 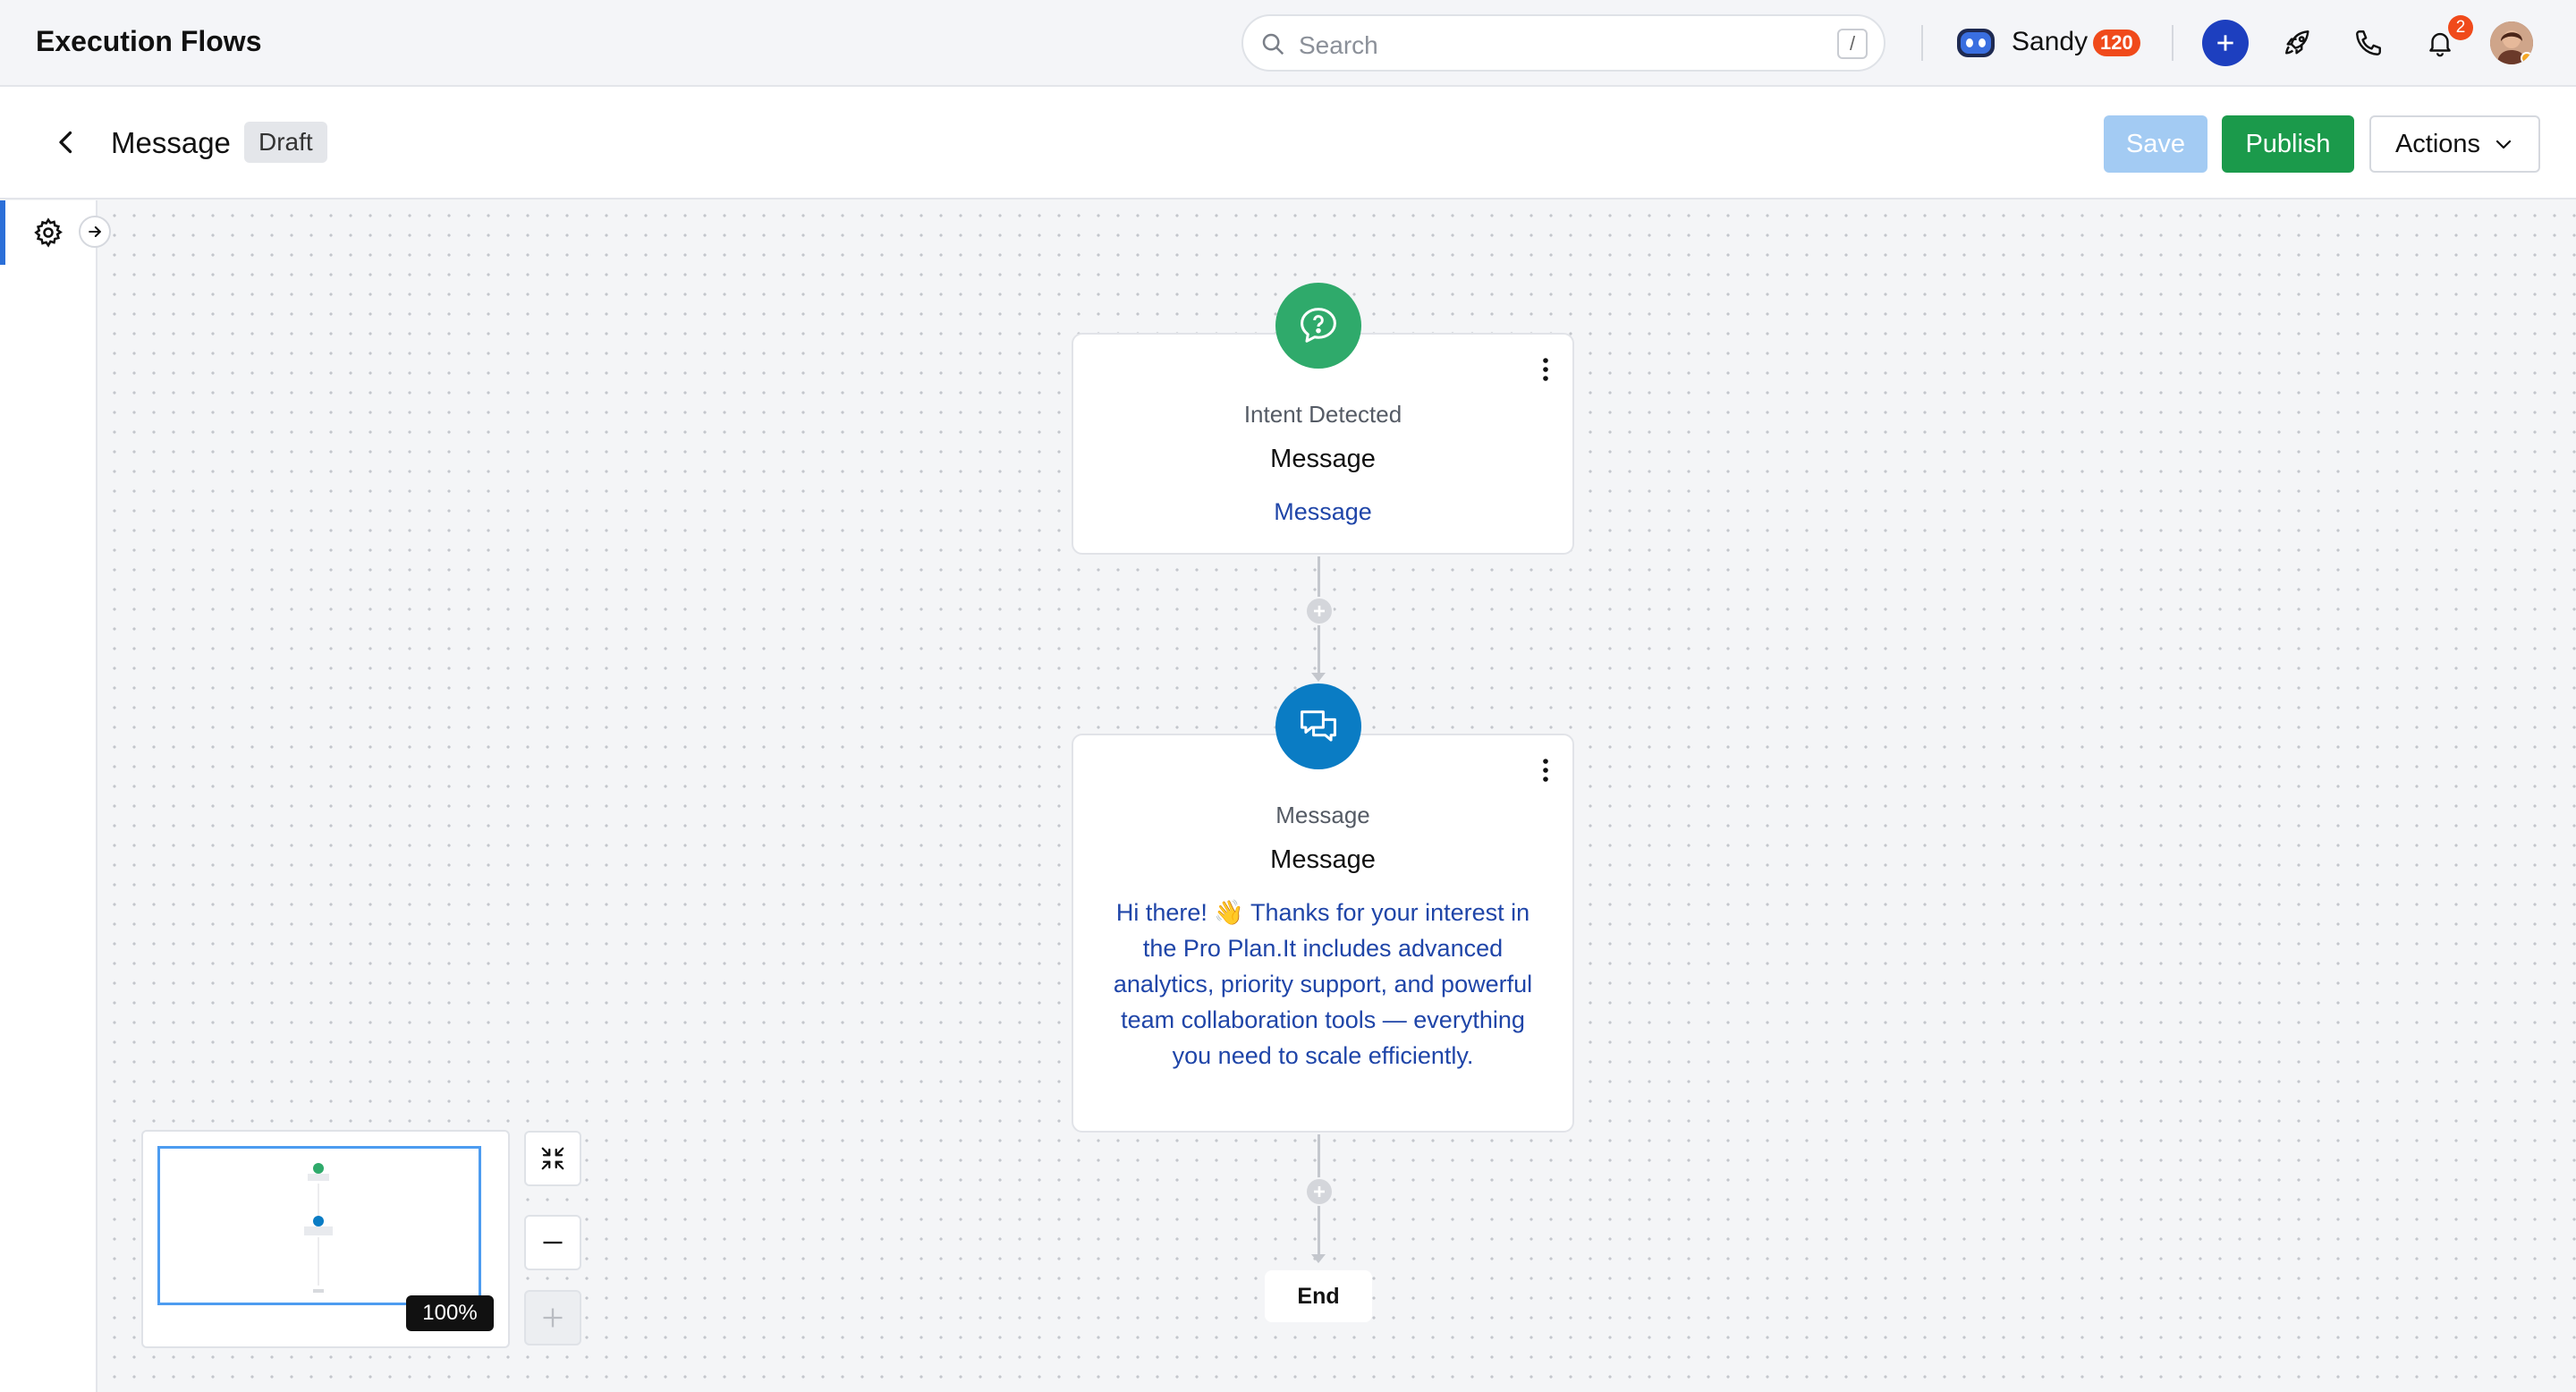 What do you see at coordinates (66, 142) in the screenshot?
I see `back-arrow-icon` at bounding box center [66, 142].